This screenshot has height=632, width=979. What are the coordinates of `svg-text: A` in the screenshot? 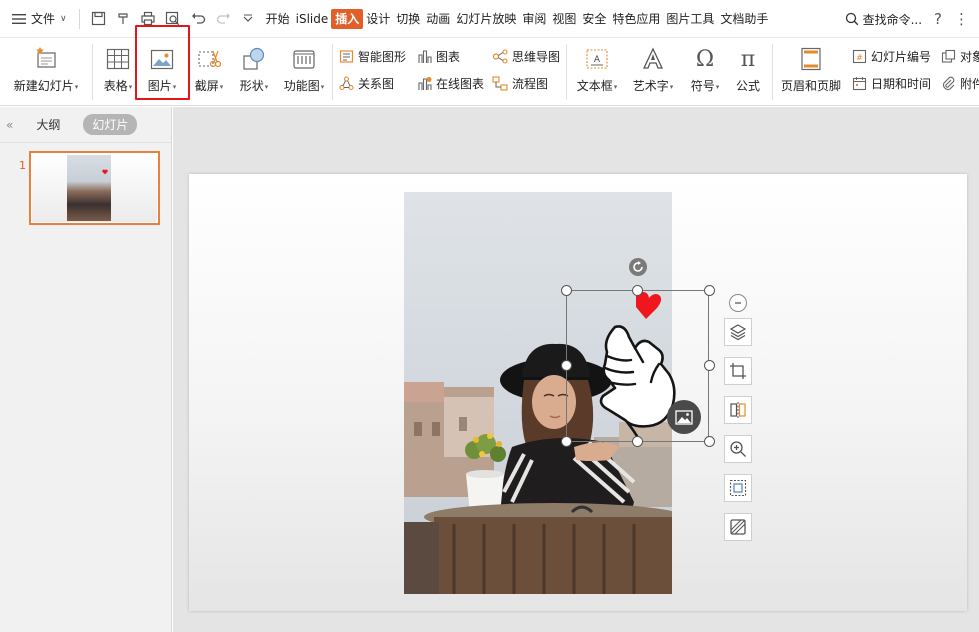 It's located at (597, 60).